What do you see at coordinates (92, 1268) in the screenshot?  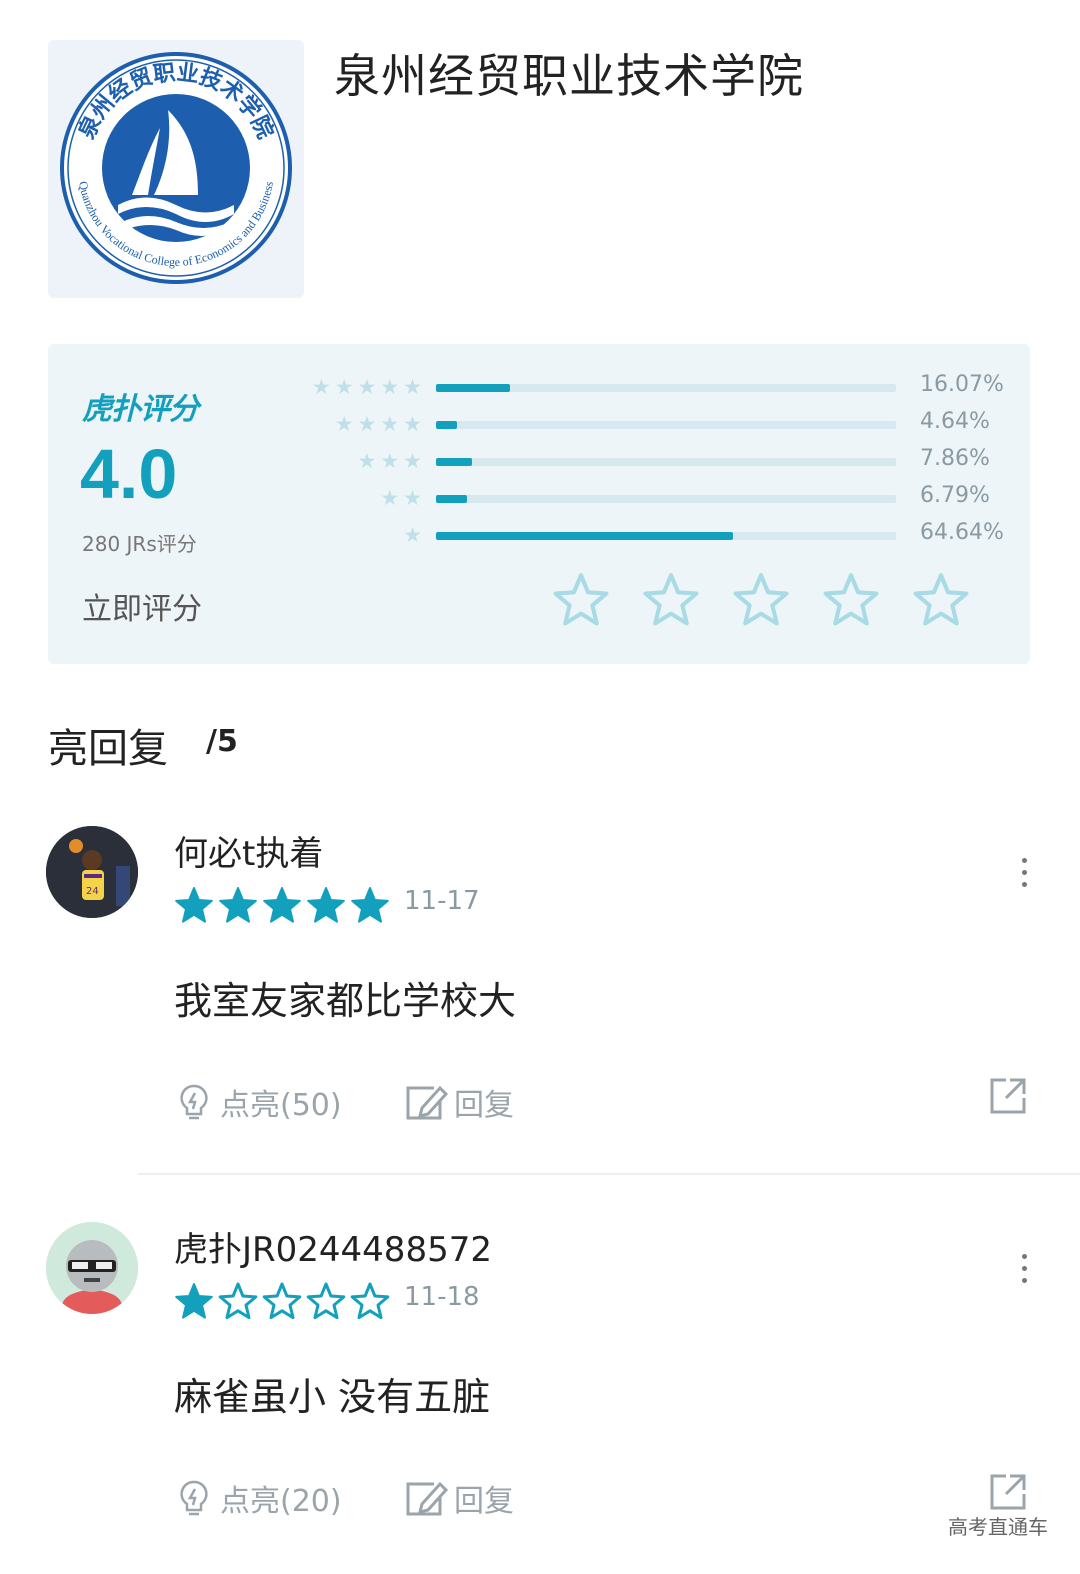 I see `cartoon-sunglasses-avatar-icon` at bounding box center [92, 1268].